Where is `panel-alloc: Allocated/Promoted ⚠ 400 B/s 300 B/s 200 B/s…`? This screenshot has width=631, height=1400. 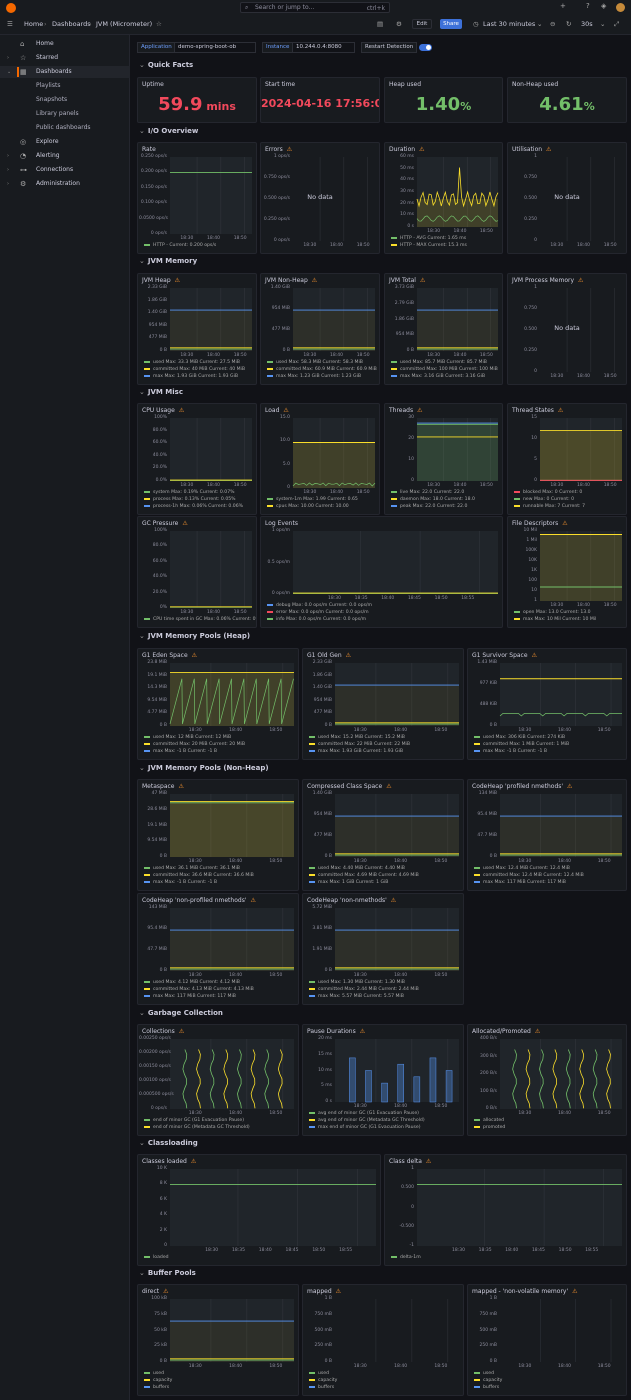 panel-alloc: Allocated/Promoted ⚠ 400 B/s 300 B/s 200 B/s… is located at coordinates (547, 1080).